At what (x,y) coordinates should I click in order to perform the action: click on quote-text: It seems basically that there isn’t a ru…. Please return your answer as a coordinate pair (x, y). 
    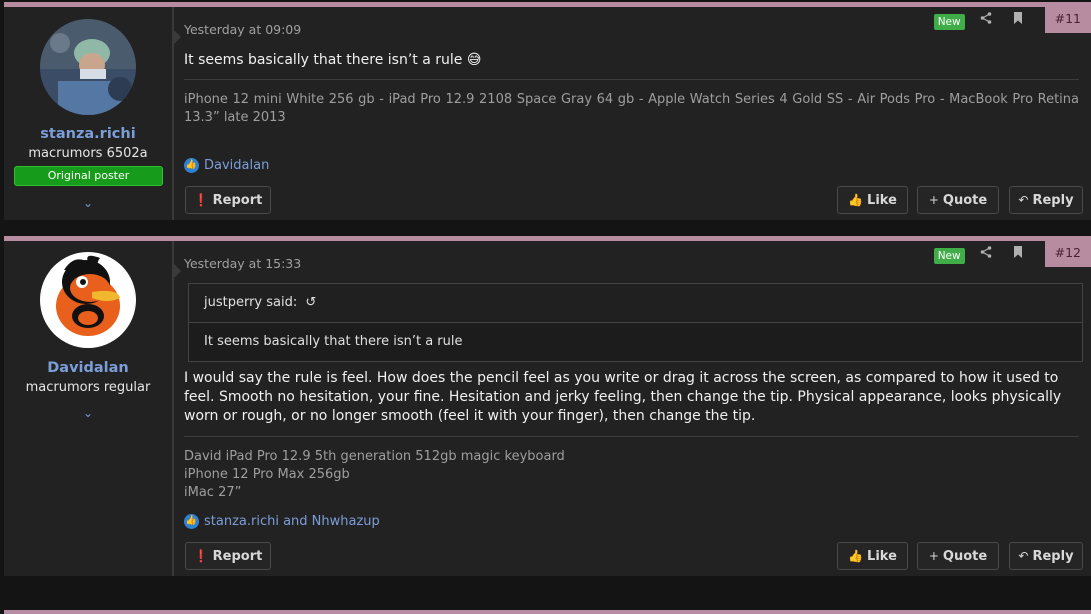
    Looking at the image, I should click on (333, 341).